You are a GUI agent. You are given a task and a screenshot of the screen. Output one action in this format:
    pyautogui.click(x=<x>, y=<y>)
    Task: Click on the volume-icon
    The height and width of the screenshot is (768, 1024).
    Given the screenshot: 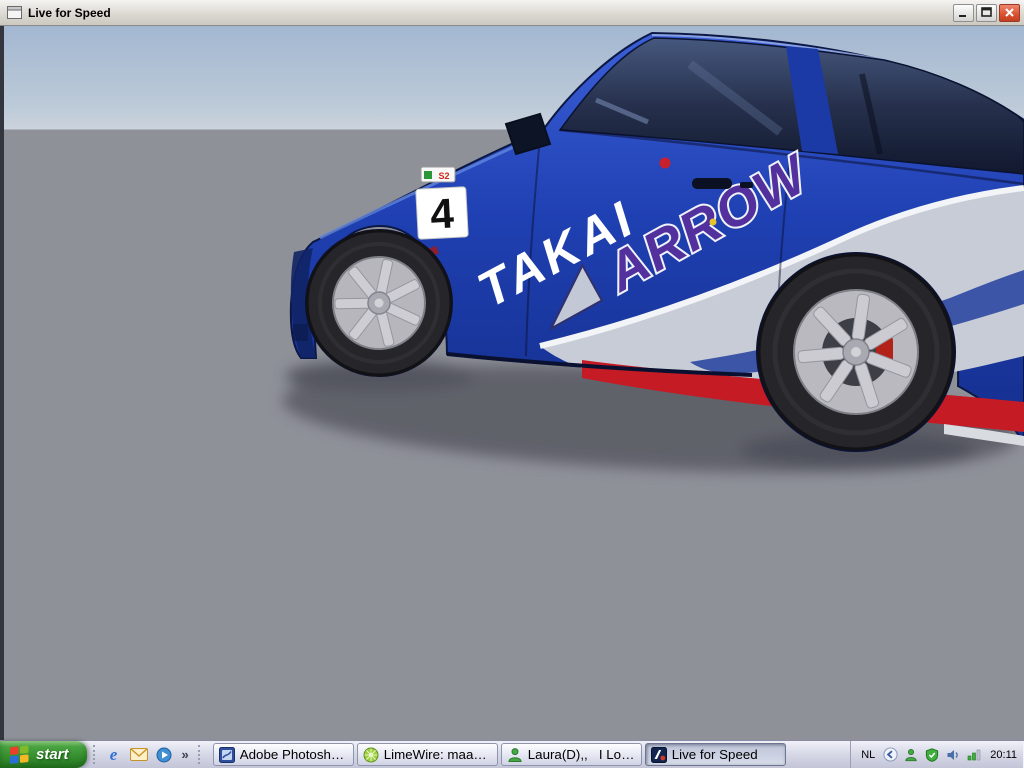 What is the action you would take?
    pyautogui.click(x=953, y=755)
    